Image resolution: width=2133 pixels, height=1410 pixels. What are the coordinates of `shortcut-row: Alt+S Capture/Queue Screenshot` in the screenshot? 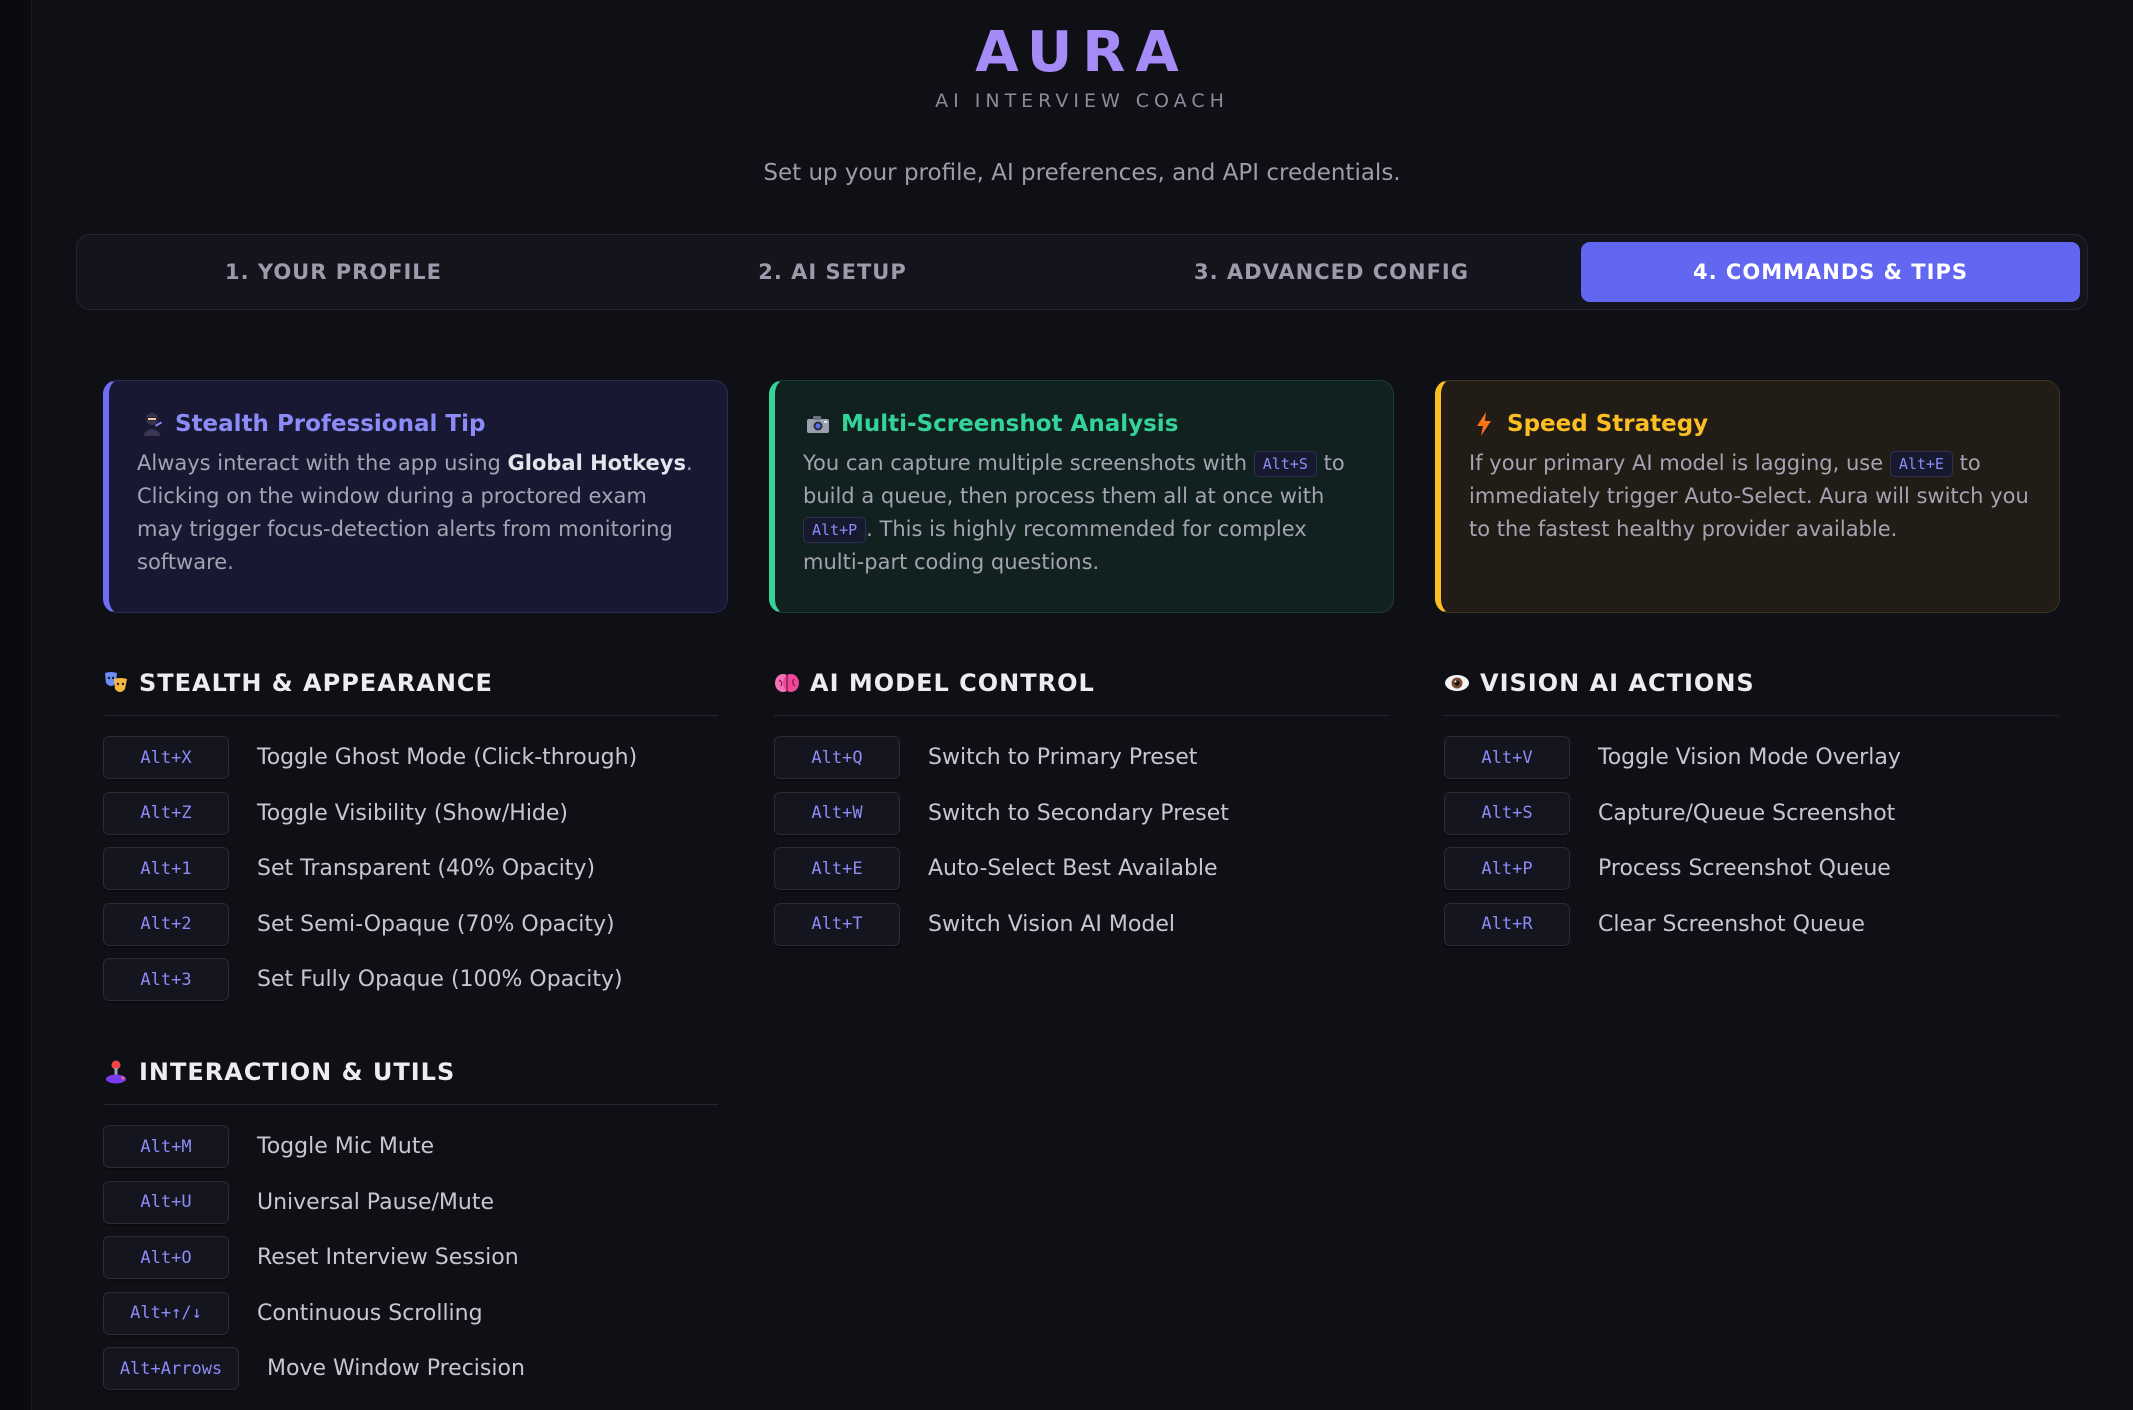 It's located at (1751, 814).